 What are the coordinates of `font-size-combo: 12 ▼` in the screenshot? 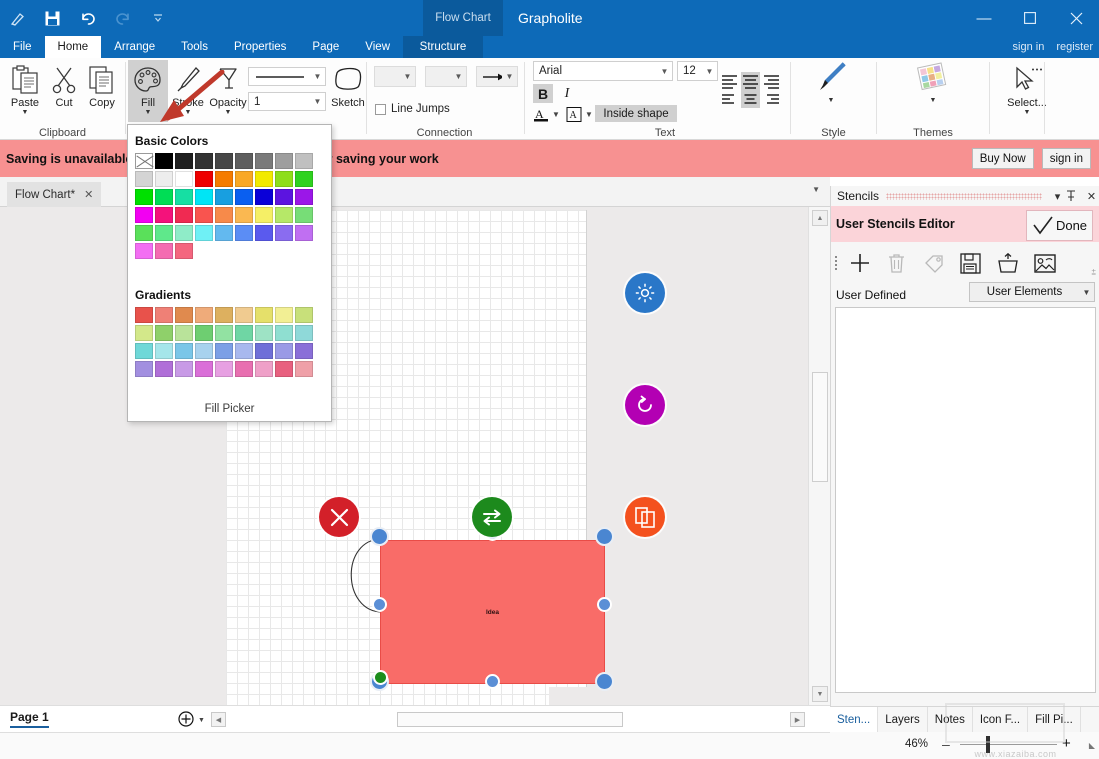 It's located at (697, 71).